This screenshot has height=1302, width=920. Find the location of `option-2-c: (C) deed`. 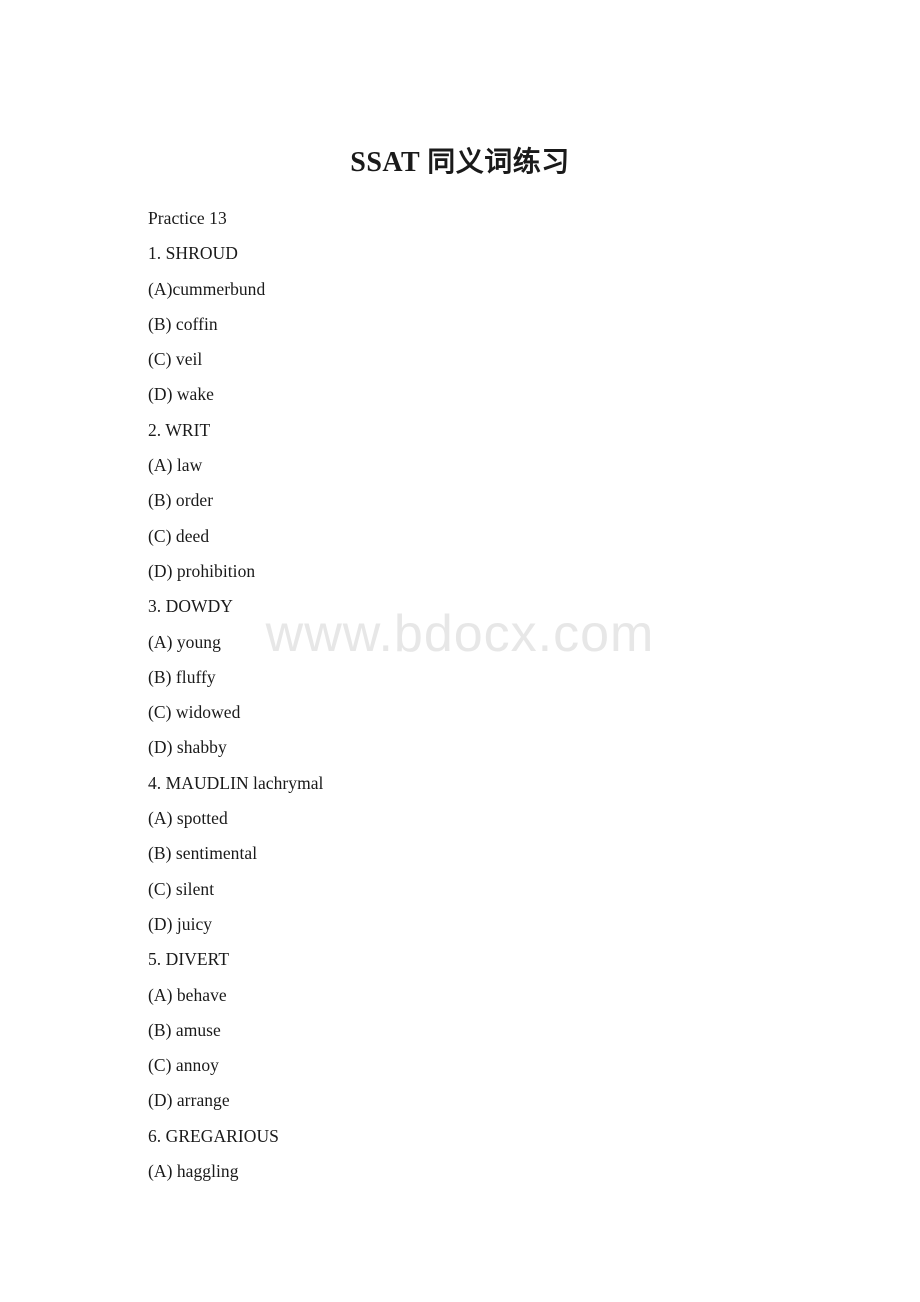

option-2-c: (C) deed is located at coordinates (179, 535).